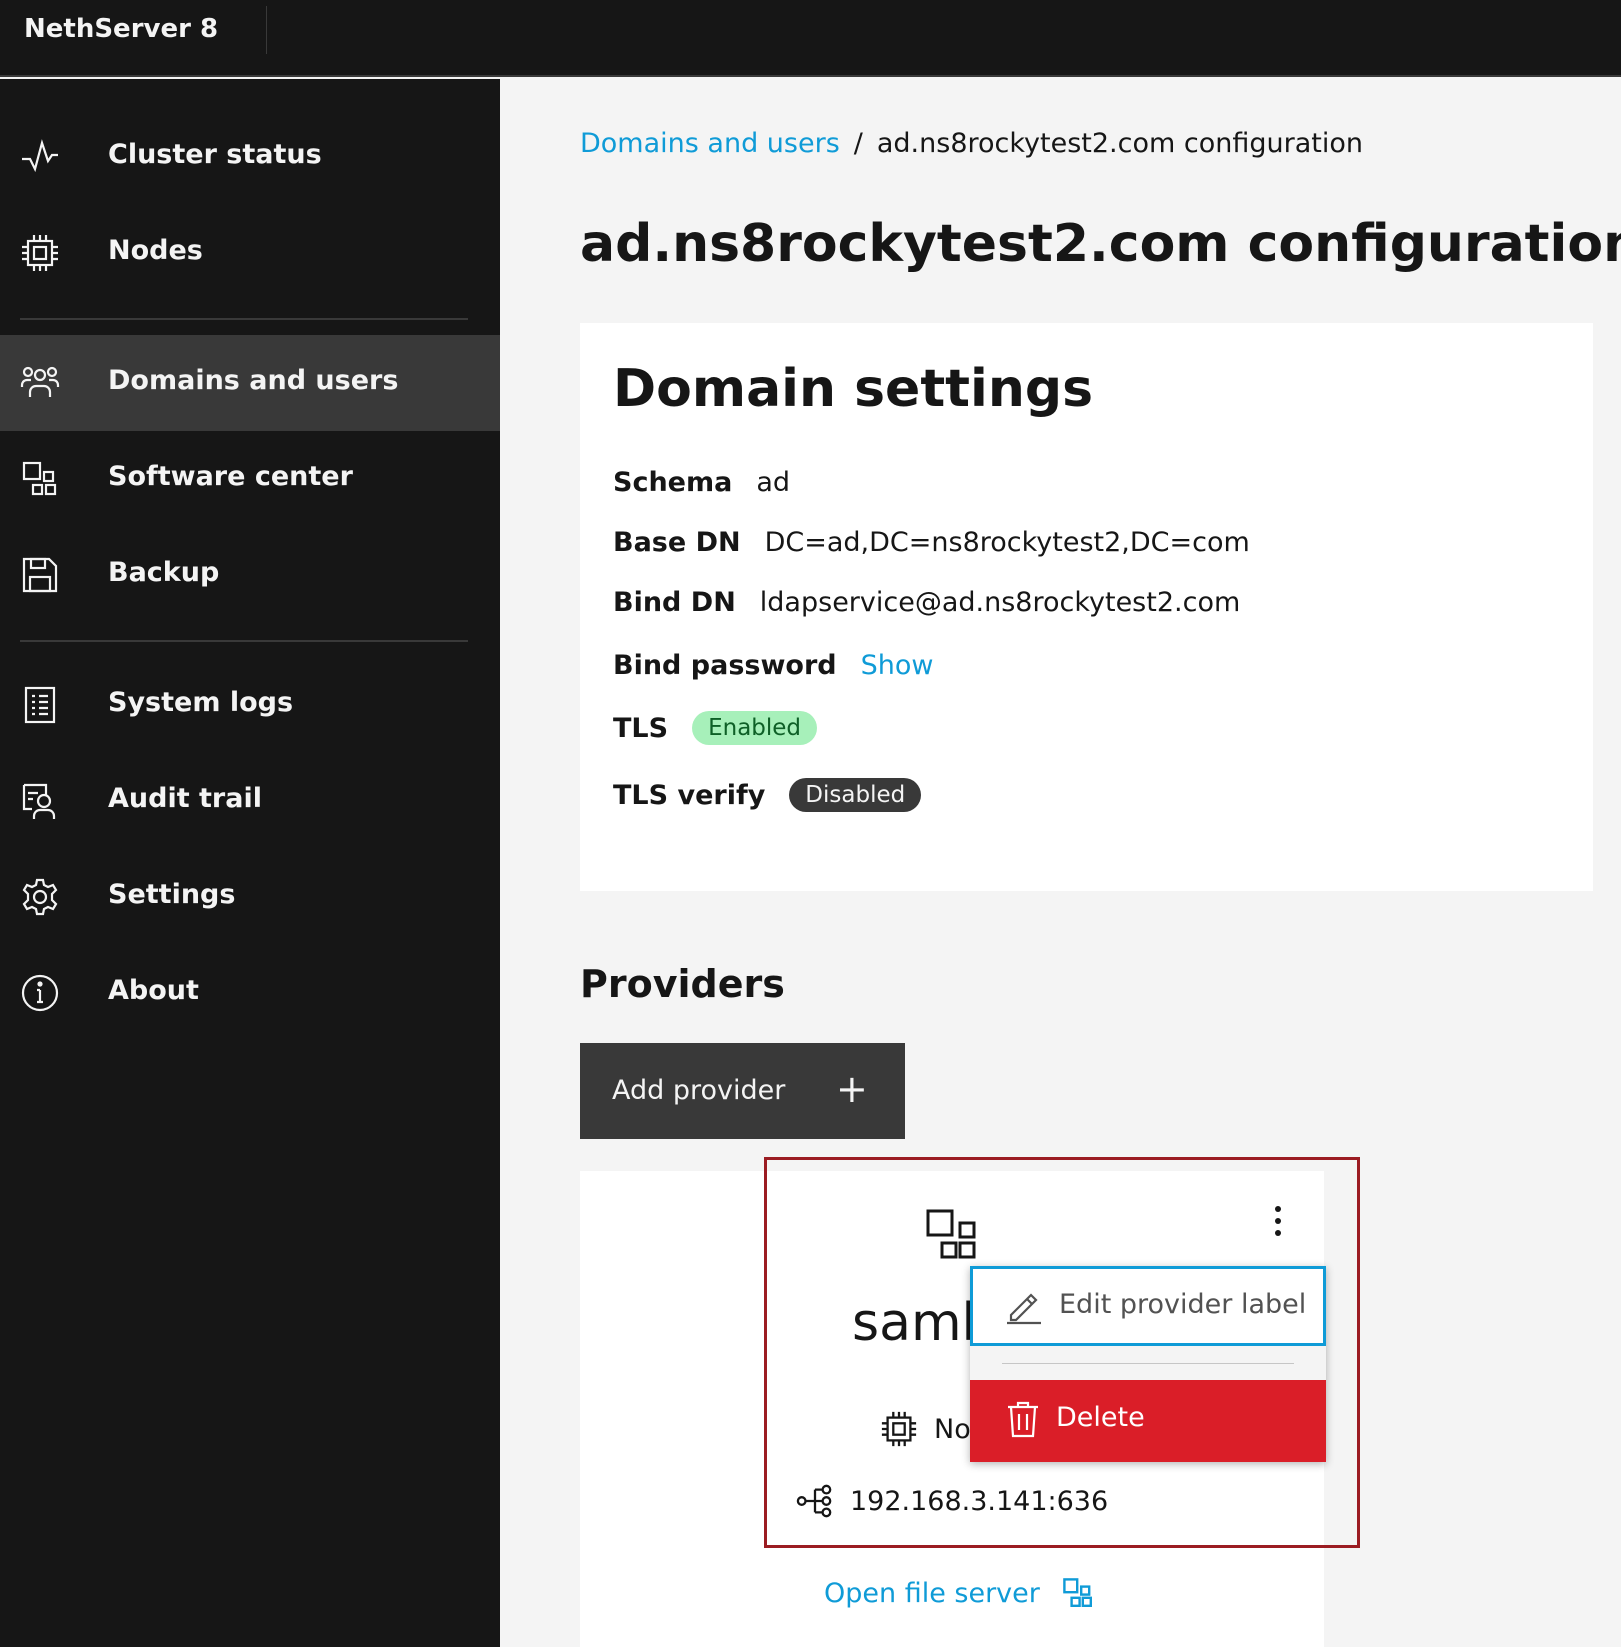  I want to click on trash-icon, so click(1023, 1419).